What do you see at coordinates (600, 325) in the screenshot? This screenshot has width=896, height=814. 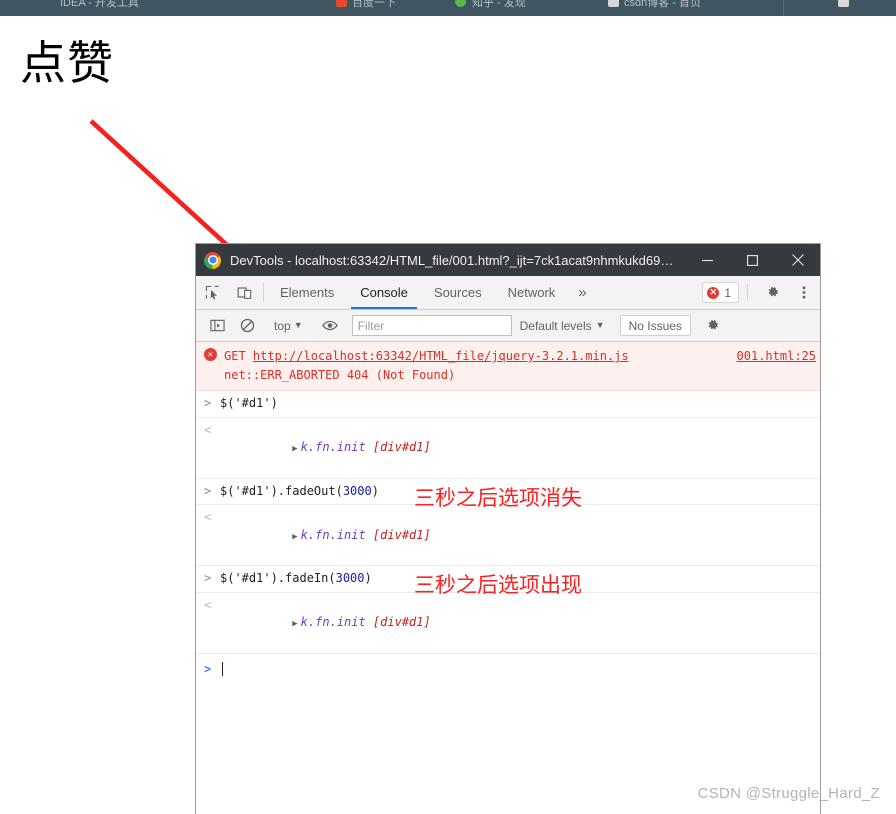 I see `chevron-down-icon-2: ▼` at bounding box center [600, 325].